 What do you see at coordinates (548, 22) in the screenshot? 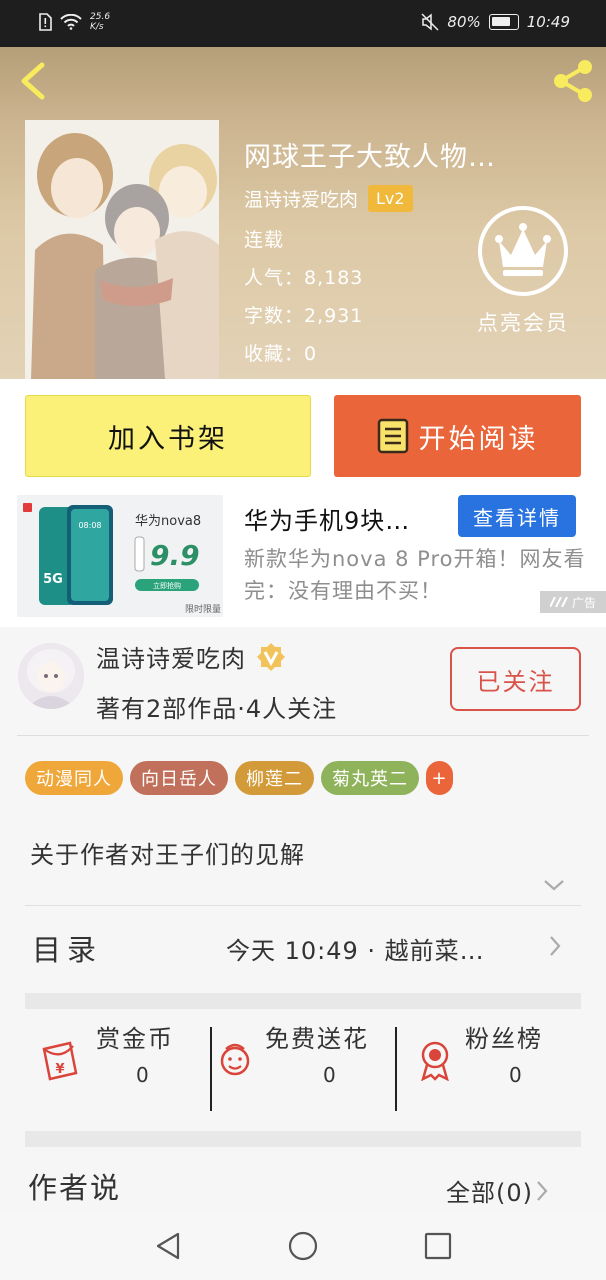
I see `clock: 10:49` at bounding box center [548, 22].